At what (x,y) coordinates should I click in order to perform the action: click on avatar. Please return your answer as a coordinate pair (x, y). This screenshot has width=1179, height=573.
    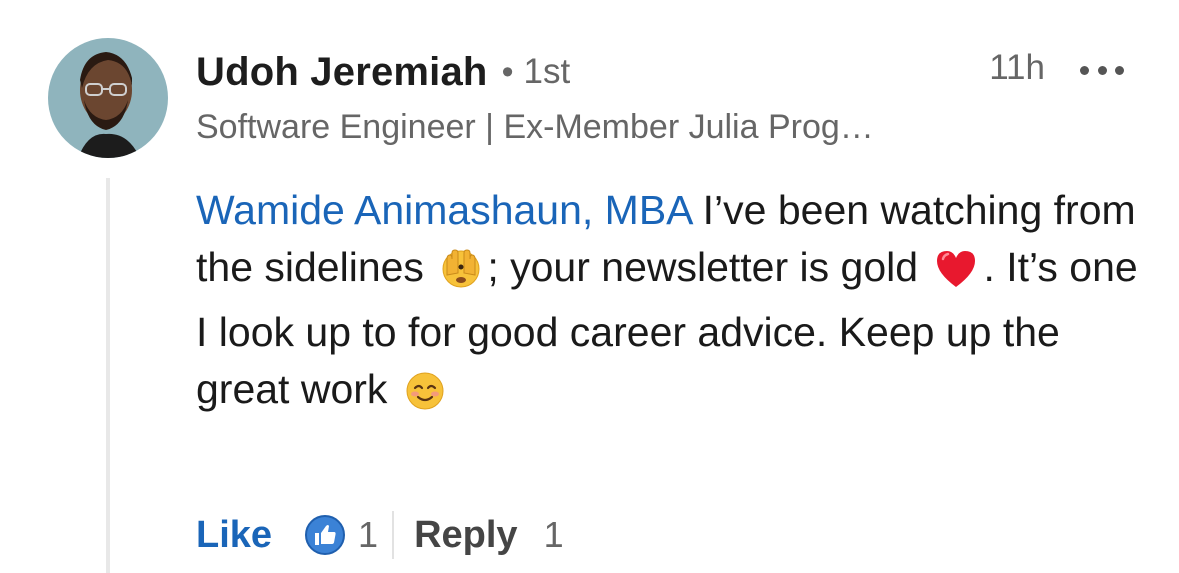
    Looking at the image, I should click on (108, 98).